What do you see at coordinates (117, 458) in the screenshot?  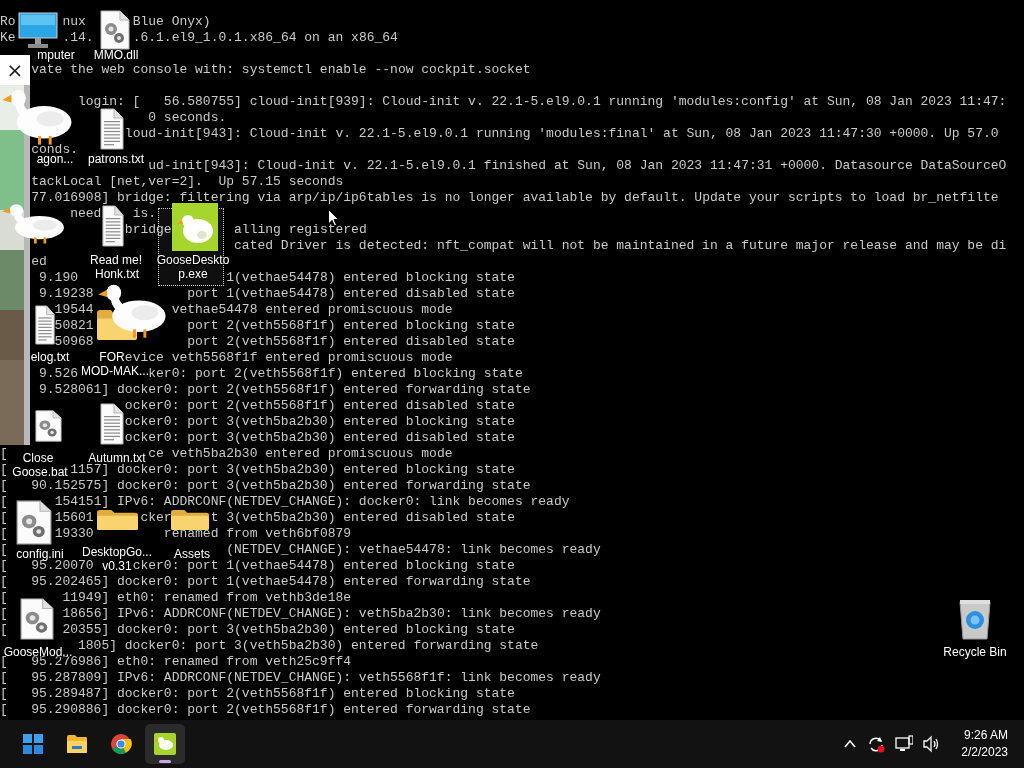 I see `file-label: Autumn.txt` at bounding box center [117, 458].